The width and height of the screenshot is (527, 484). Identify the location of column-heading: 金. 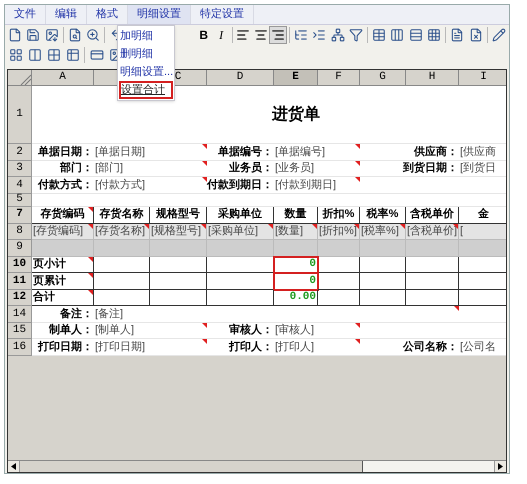
(483, 214).